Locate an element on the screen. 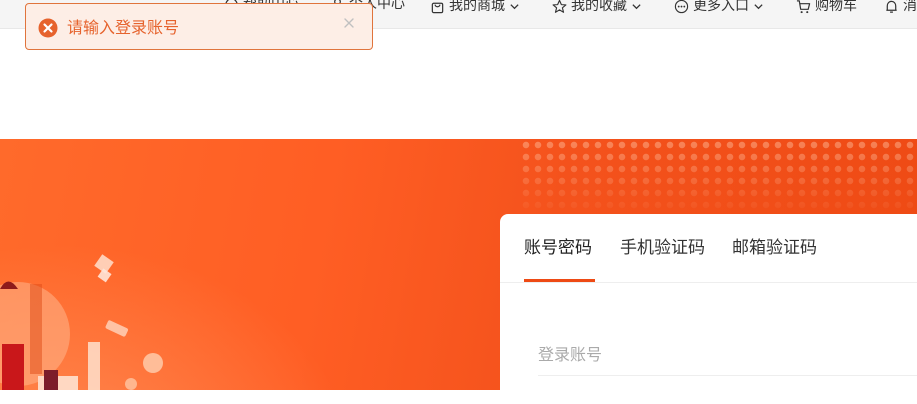 The width and height of the screenshot is (917, 404). dot-pattern-decoration is located at coordinates (718, 179).